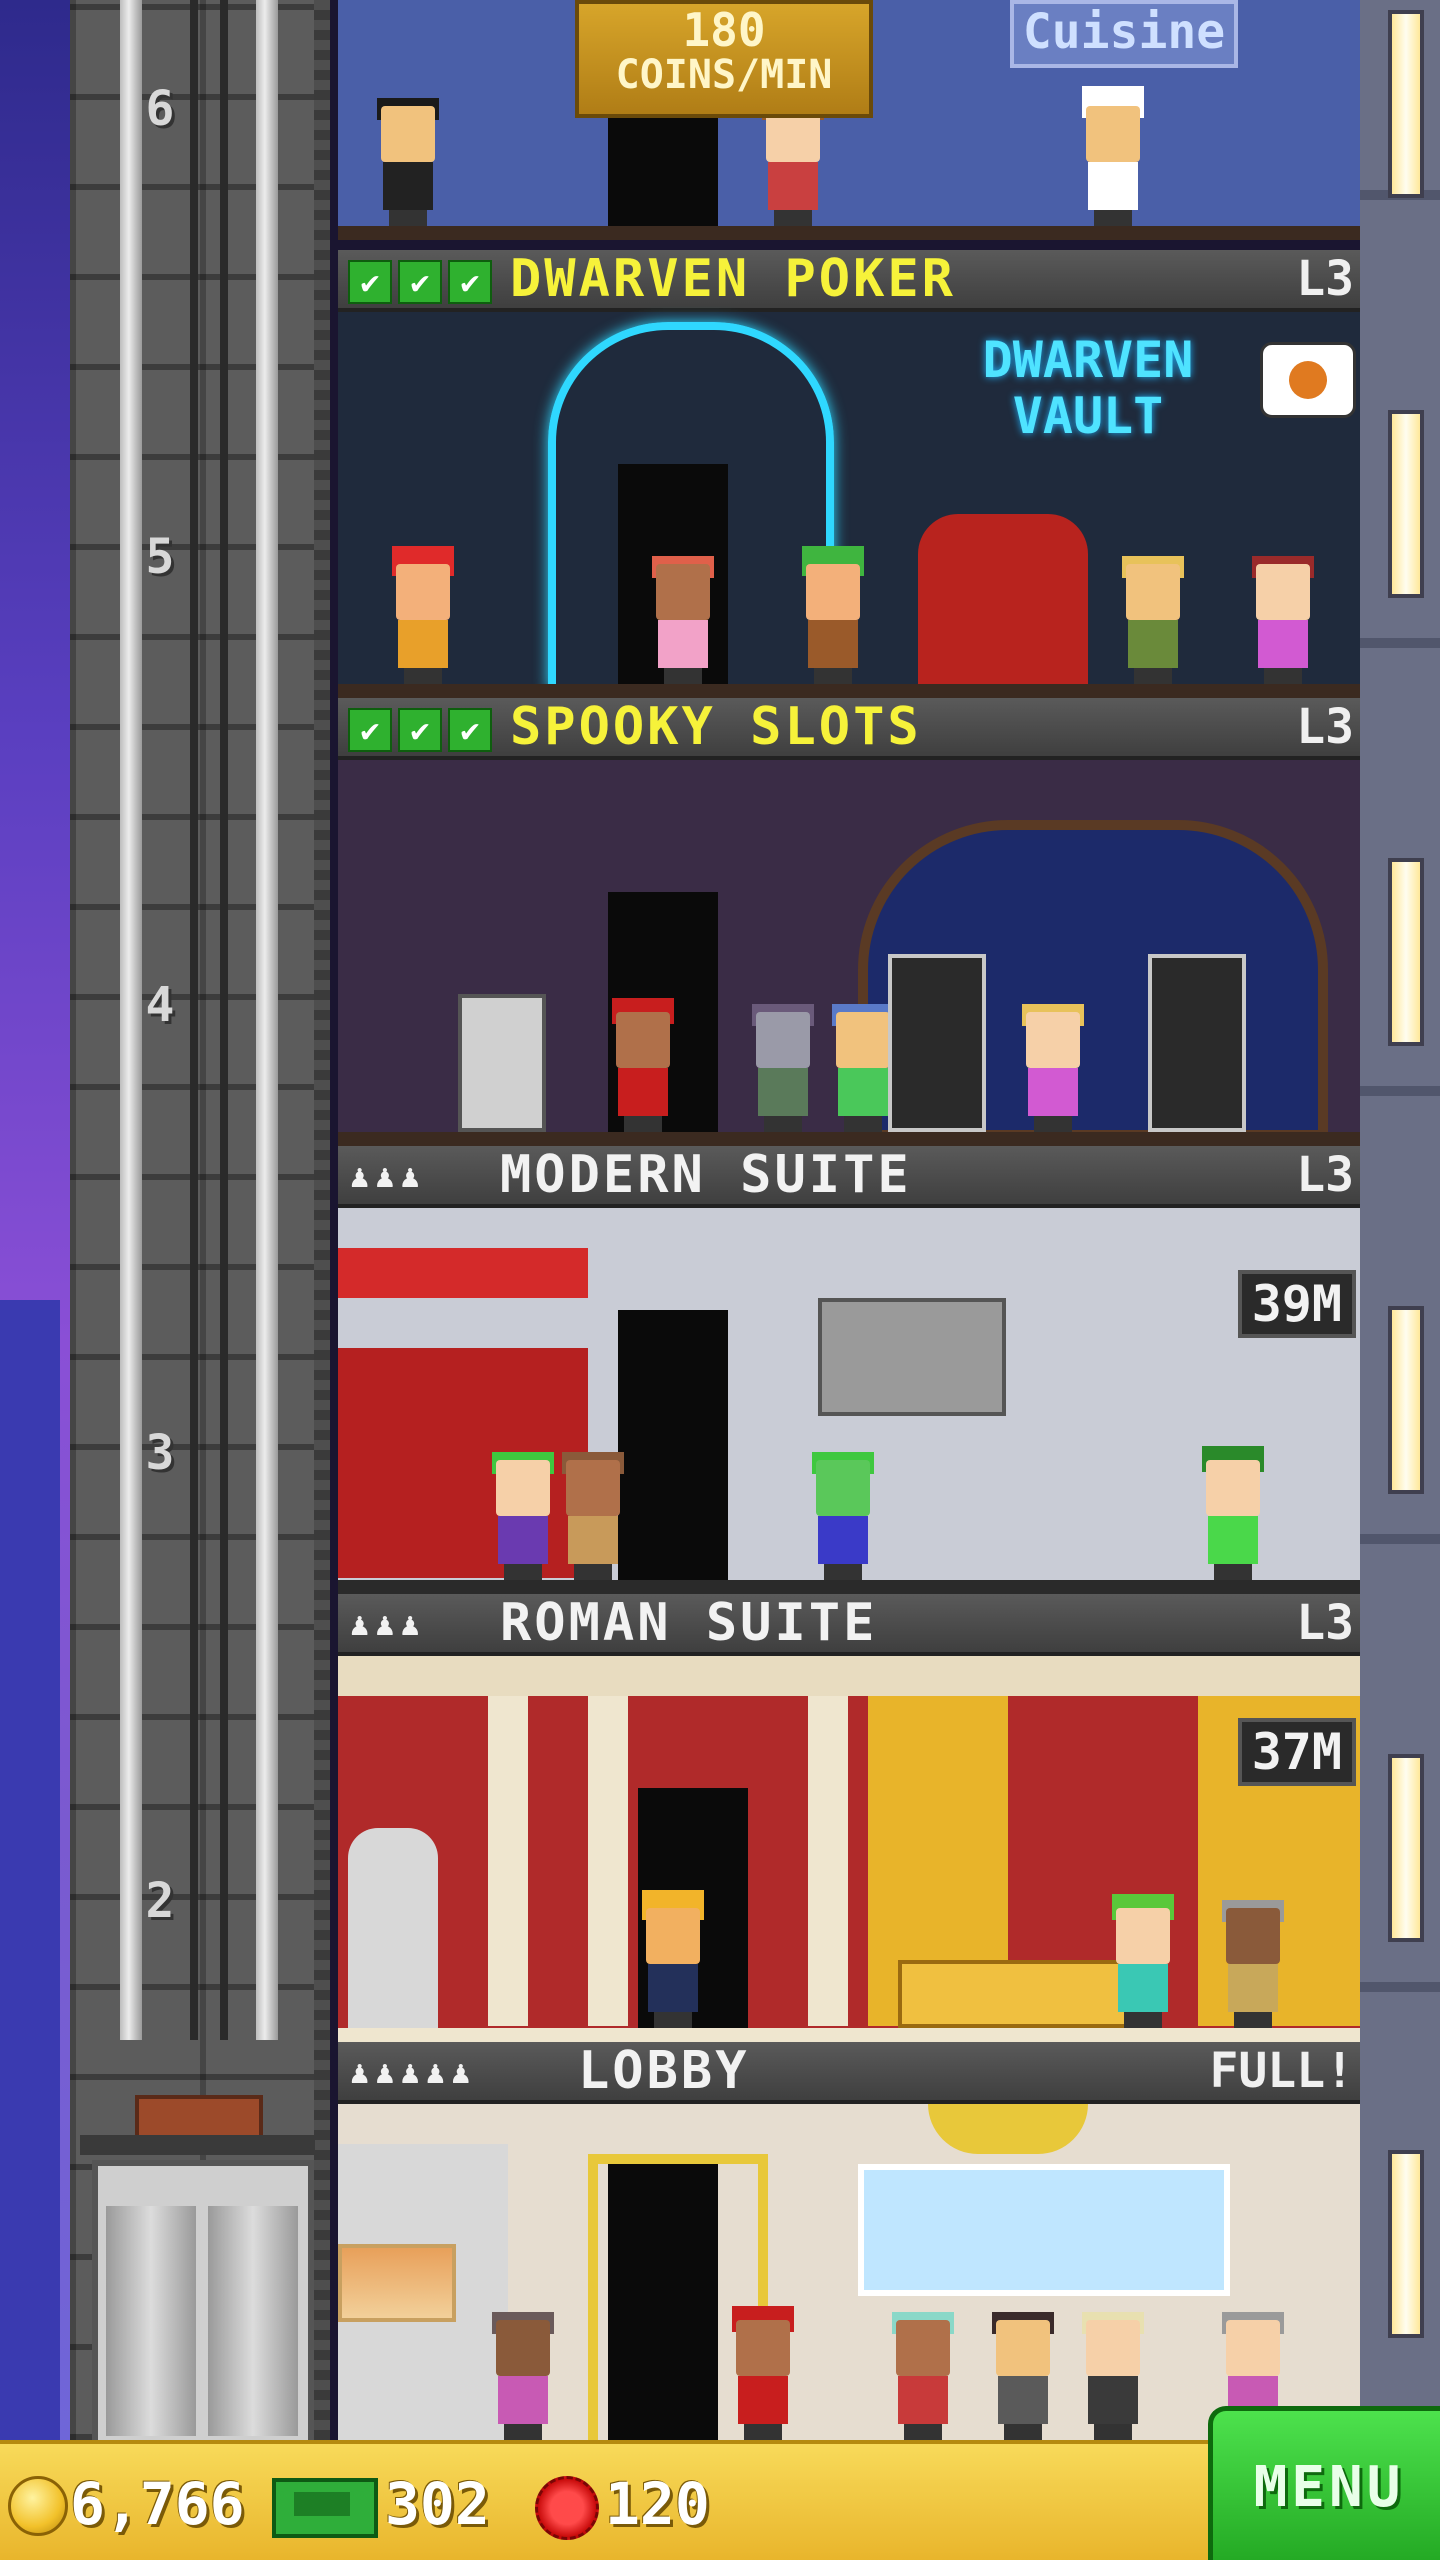  I want to click on elevator-door-right, so click(253, 2321).